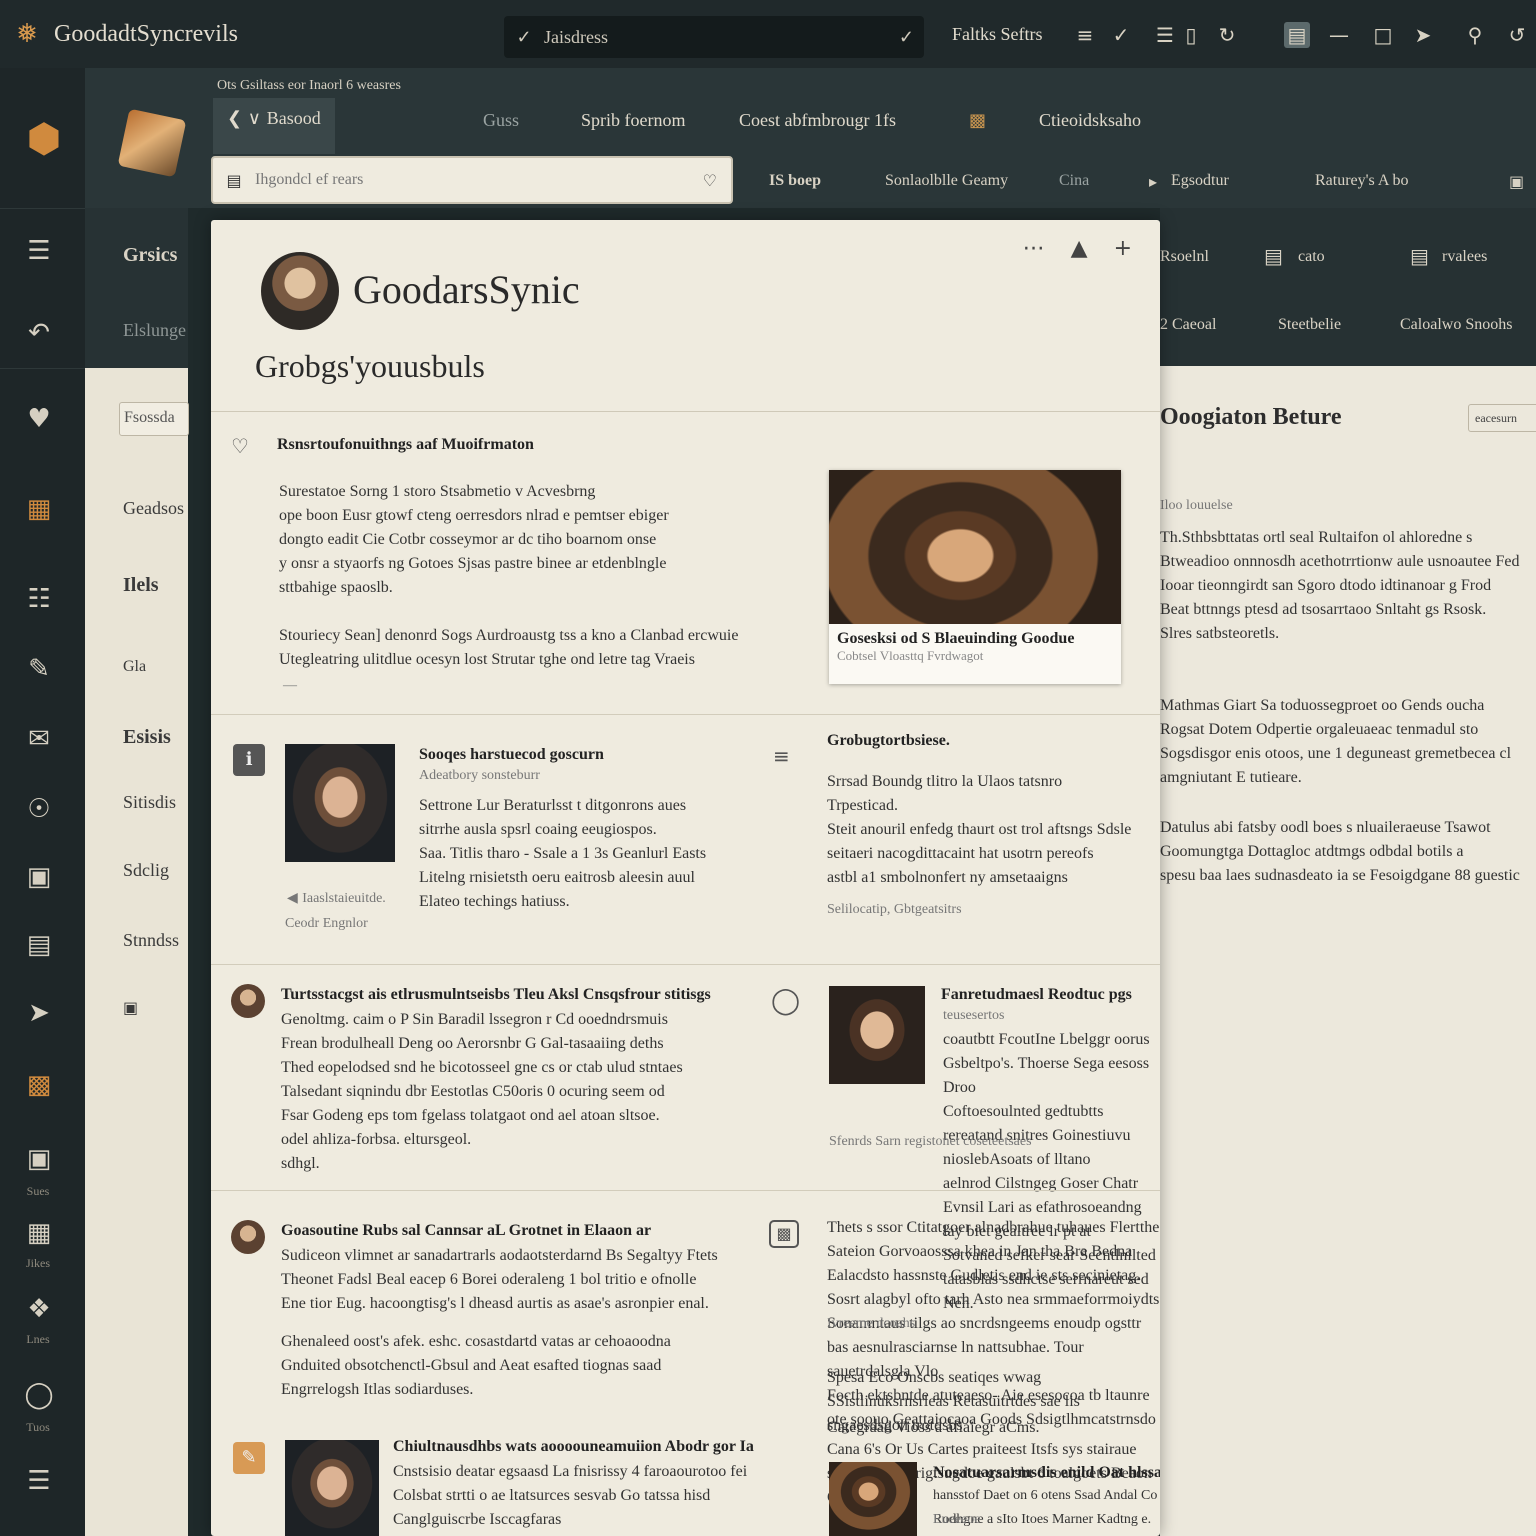  What do you see at coordinates (1188, 325) in the screenshot?
I see `right-tab: 2 Caeoal` at bounding box center [1188, 325].